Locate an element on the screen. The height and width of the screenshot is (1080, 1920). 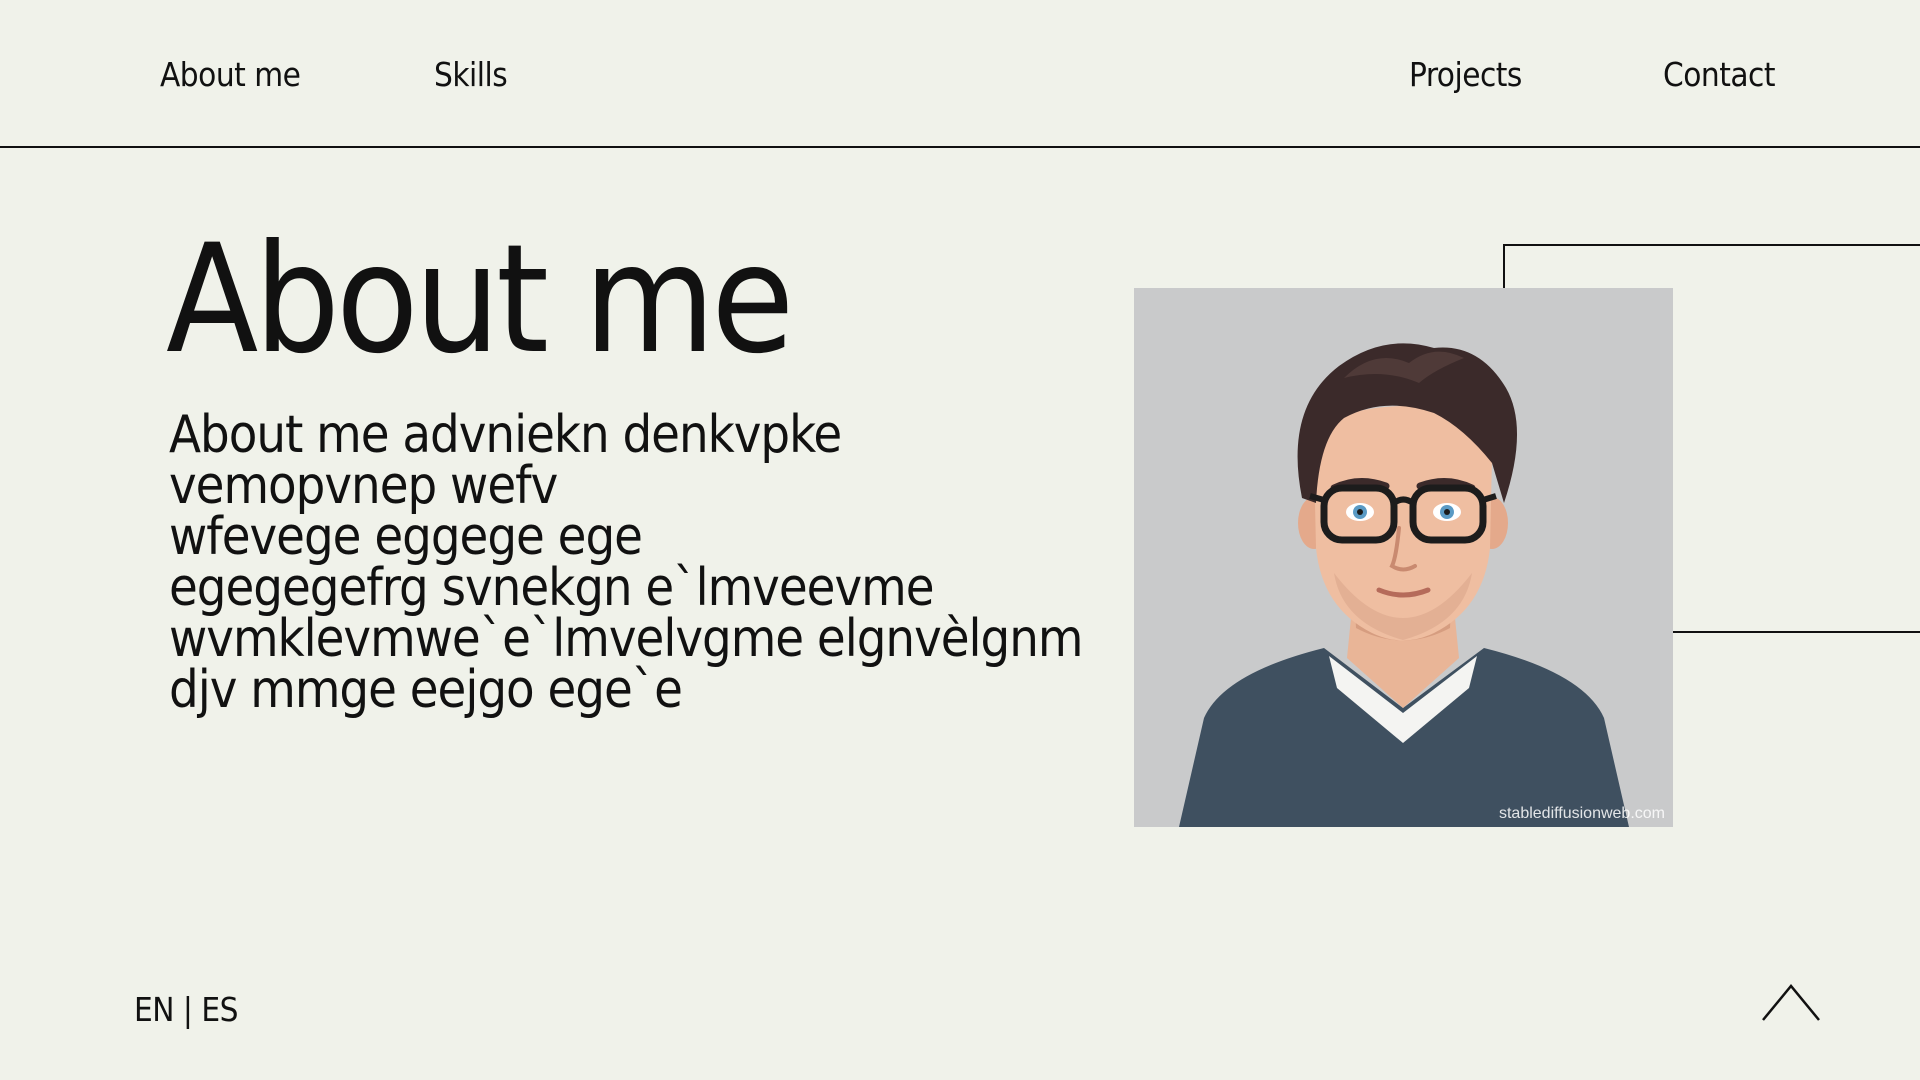
bio-line: vemopvnep wefv is located at coordinates (363, 486).